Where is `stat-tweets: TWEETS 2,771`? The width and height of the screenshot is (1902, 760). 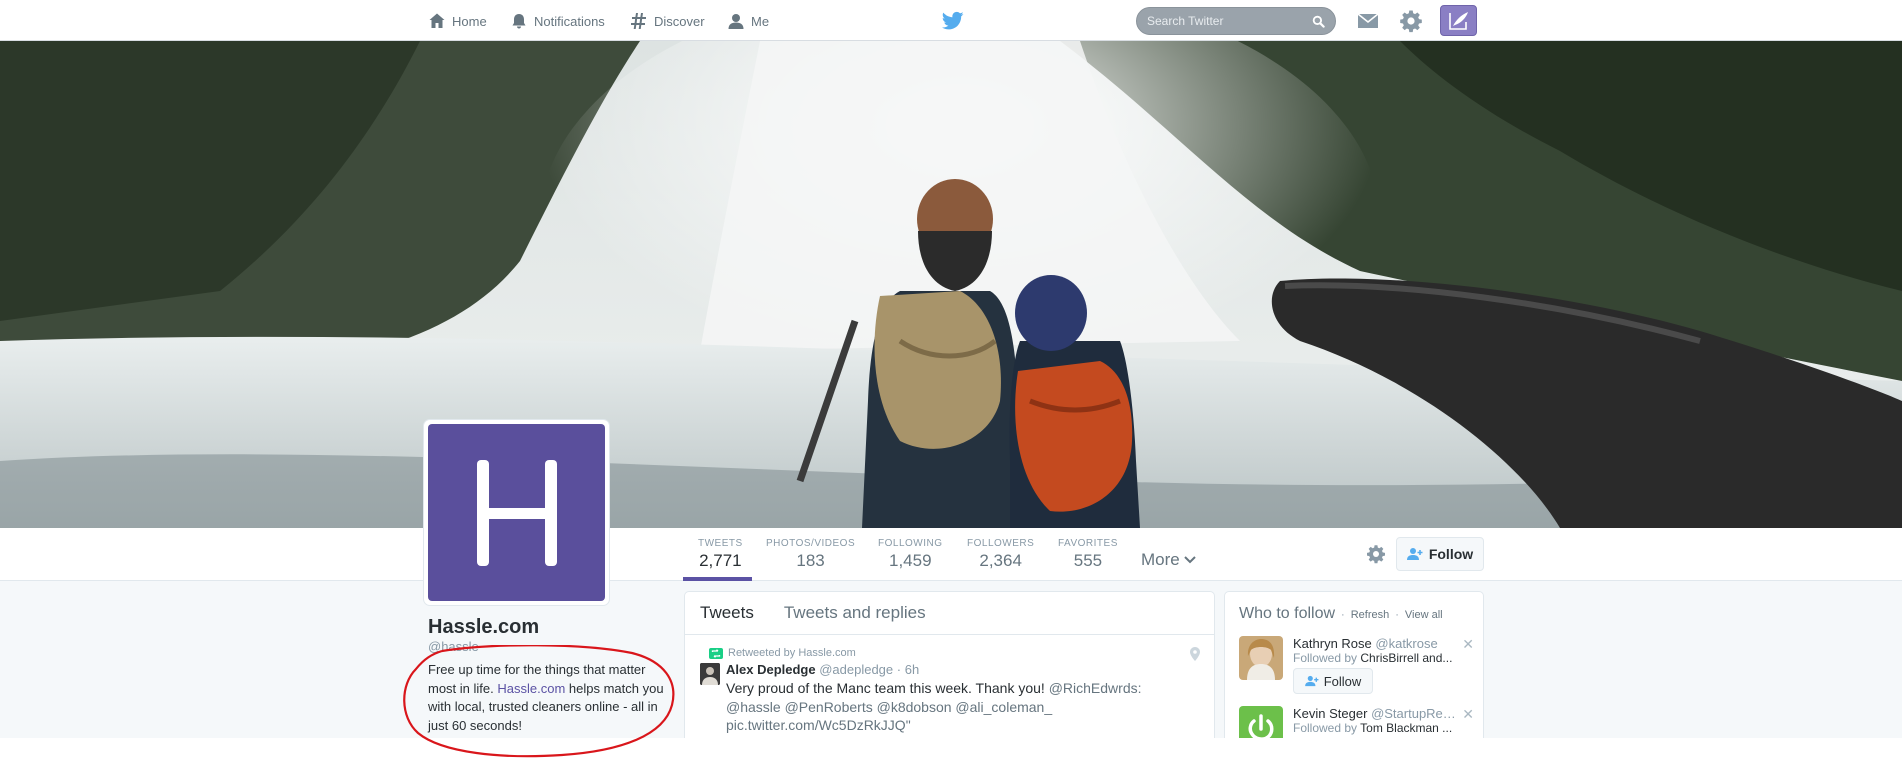
stat-tweets: TWEETS 2,771 is located at coordinates (720, 554).